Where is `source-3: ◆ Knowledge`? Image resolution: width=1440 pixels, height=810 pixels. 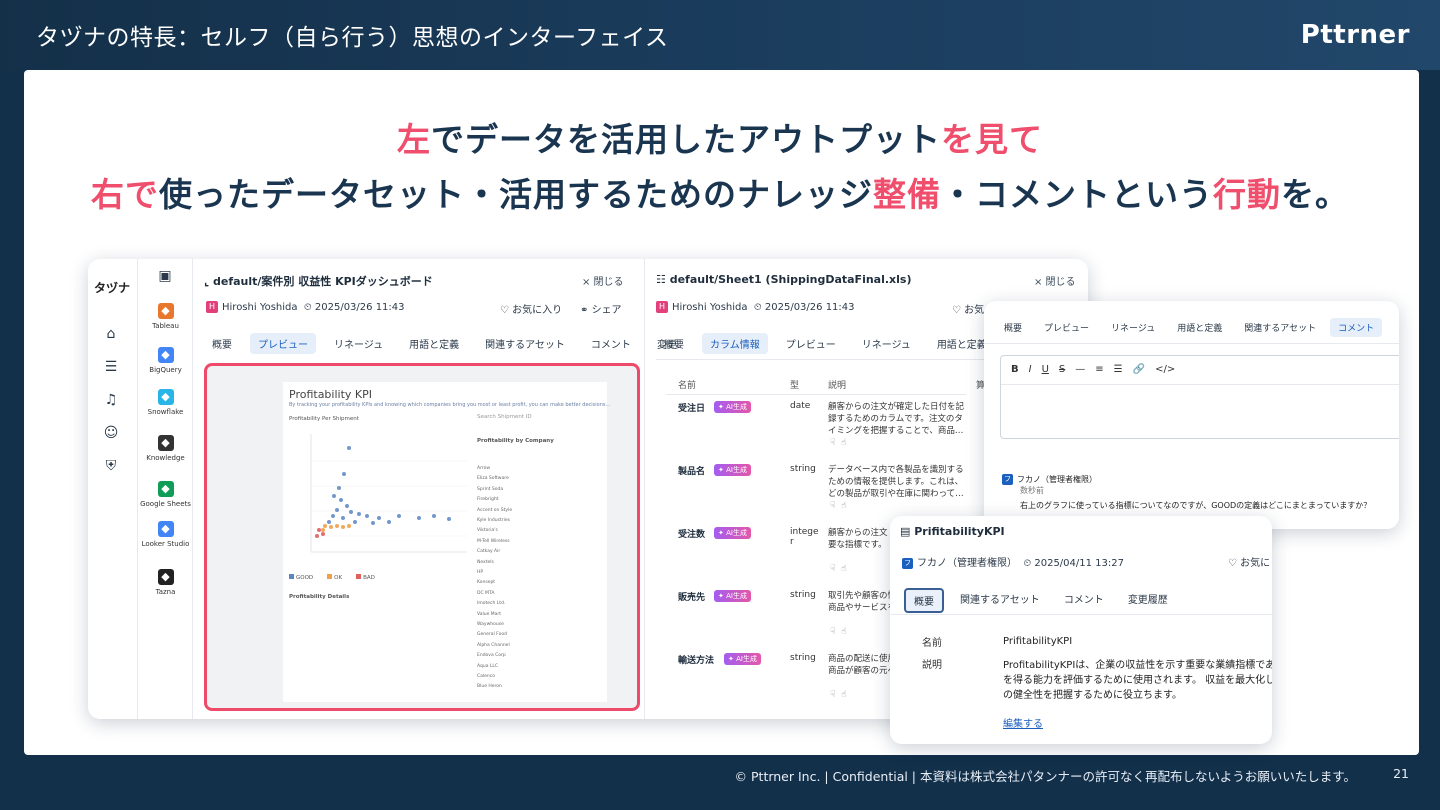
source-3: ◆ Knowledge is located at coordinates (165, 448).